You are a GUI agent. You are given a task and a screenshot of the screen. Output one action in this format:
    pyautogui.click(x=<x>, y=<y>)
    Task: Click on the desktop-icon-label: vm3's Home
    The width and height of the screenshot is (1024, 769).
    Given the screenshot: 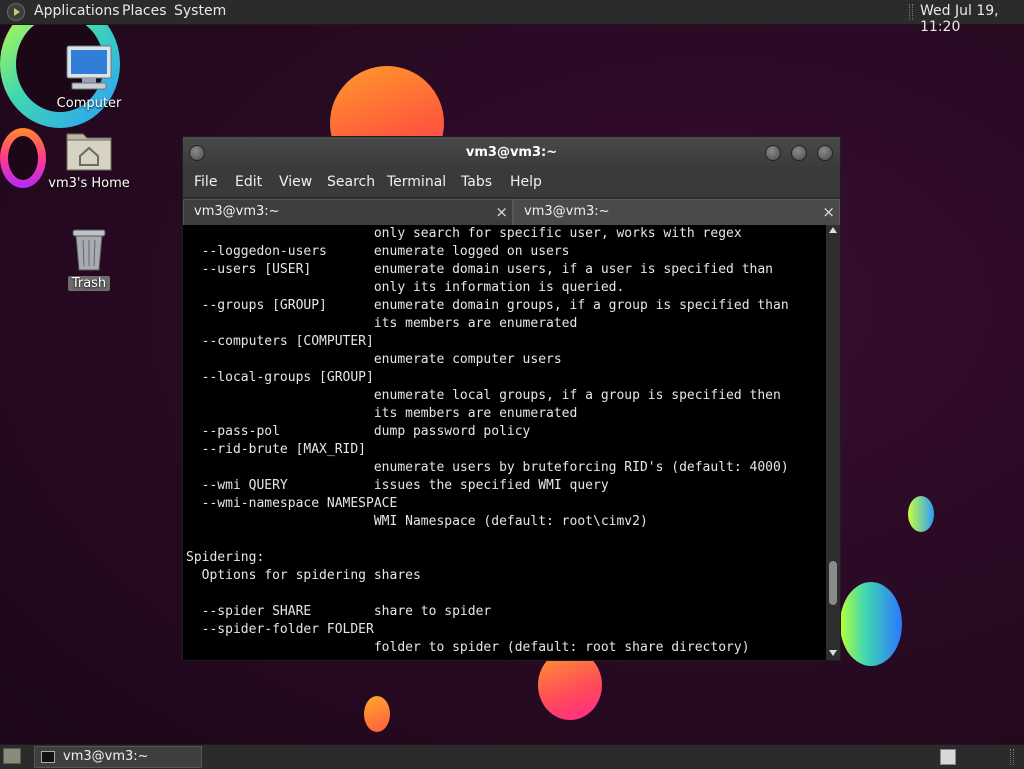 What is the action you would take?
    pyautogui.click(x=89, y=183)
    